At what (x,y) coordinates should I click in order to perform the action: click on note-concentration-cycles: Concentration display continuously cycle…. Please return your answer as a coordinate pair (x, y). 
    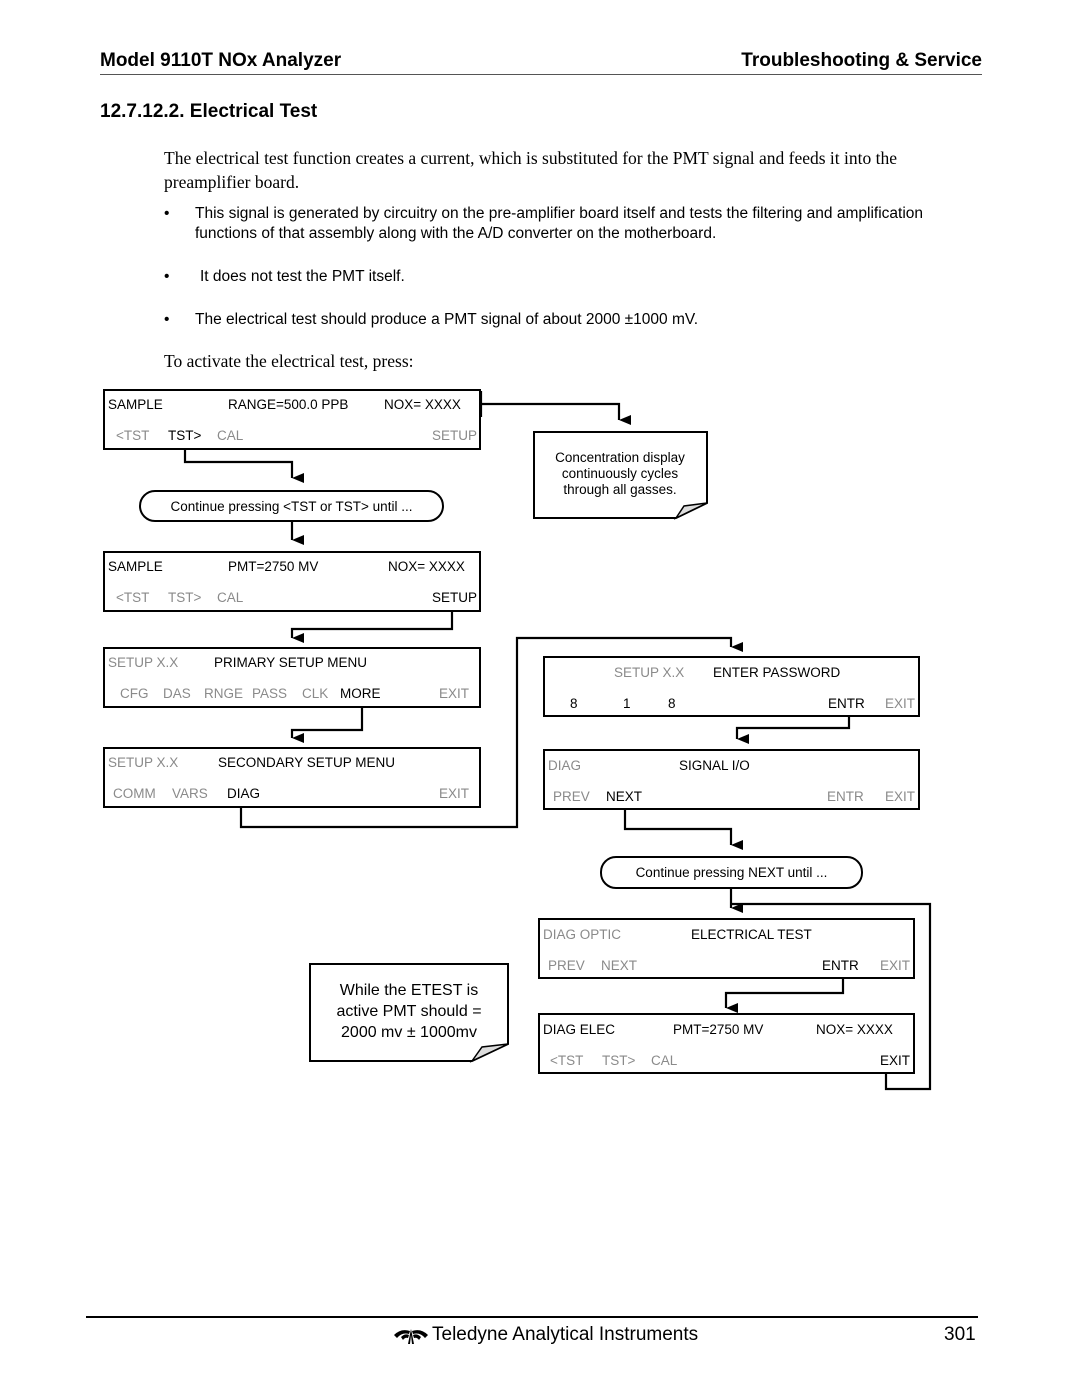
    Looking at the image, I should click on (620, 474).